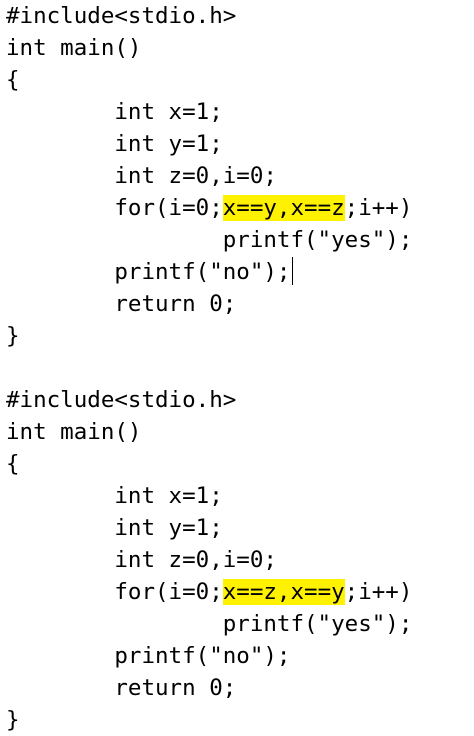 This screenshot has height=736, width=474. I want to click on highlighted-condition: x==y,x==z, so click(283, 208).